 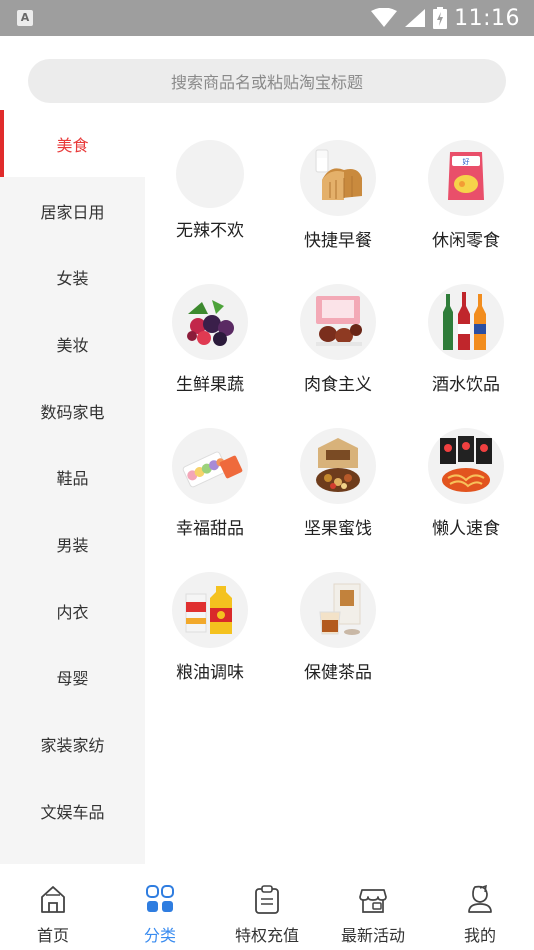 I want to click on category-item: 快捷早餐, so click(x=338, y=195).